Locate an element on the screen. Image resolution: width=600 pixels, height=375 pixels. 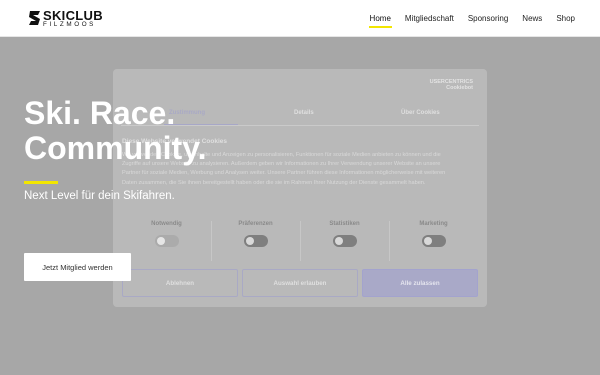
nav-sponsoring: Sponsoring is located at coordinates (488, 18).